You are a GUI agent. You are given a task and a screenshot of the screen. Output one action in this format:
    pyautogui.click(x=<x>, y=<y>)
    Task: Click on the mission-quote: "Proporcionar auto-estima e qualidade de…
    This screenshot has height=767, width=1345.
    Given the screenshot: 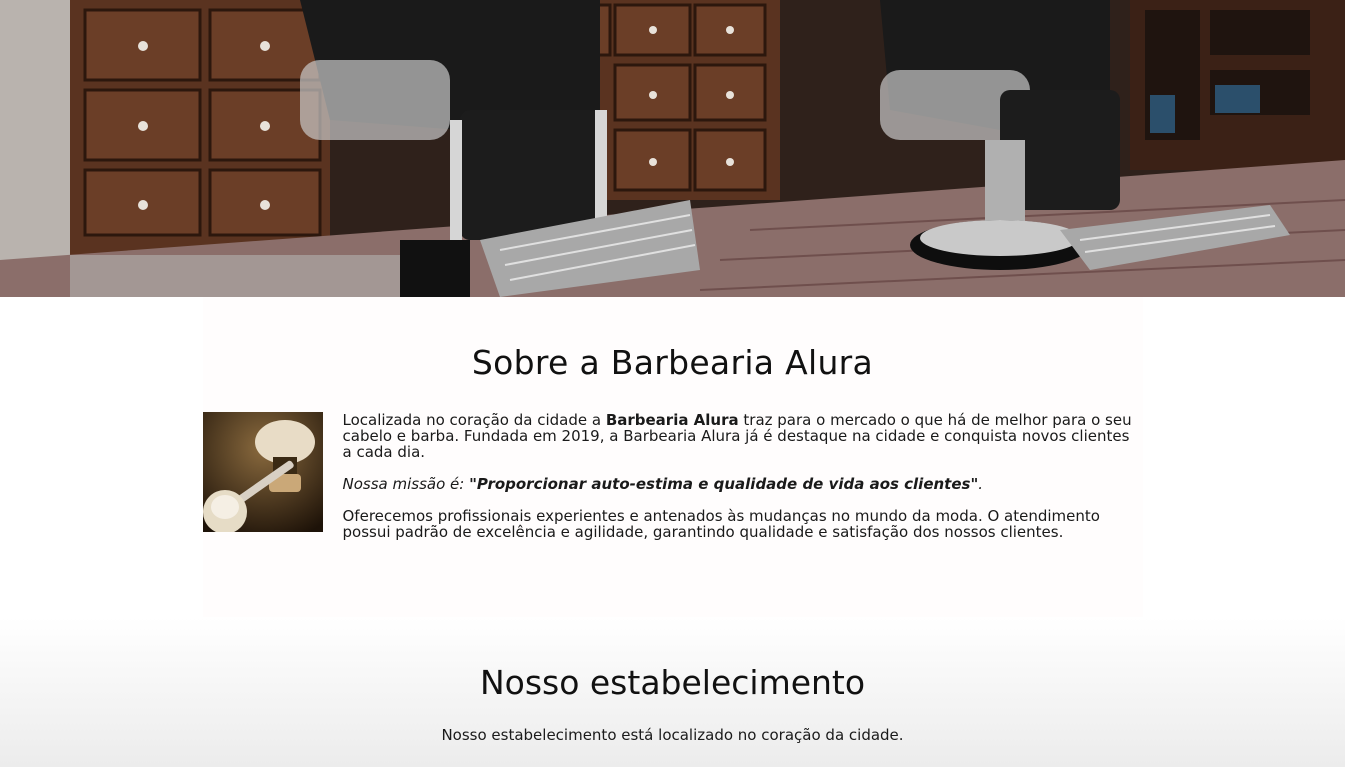 What is the action you would take?
    pyautogui.click(x=724, y=484)
    